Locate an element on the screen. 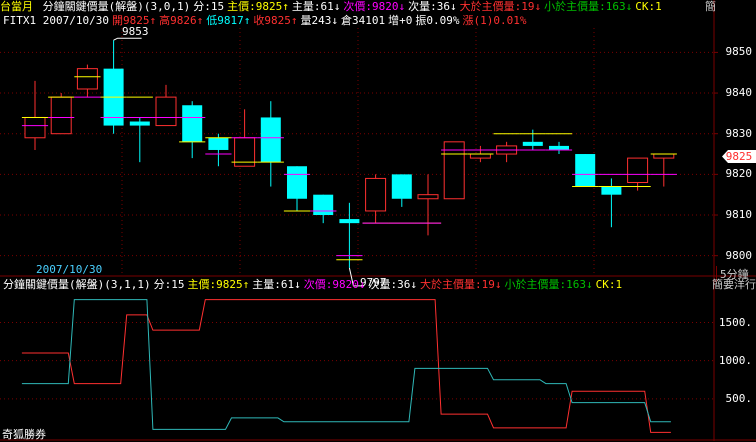 This screenshot has height=442, width=756. header-segment-6: 大於主價量:19↓ is located at coordinates (500, 6).